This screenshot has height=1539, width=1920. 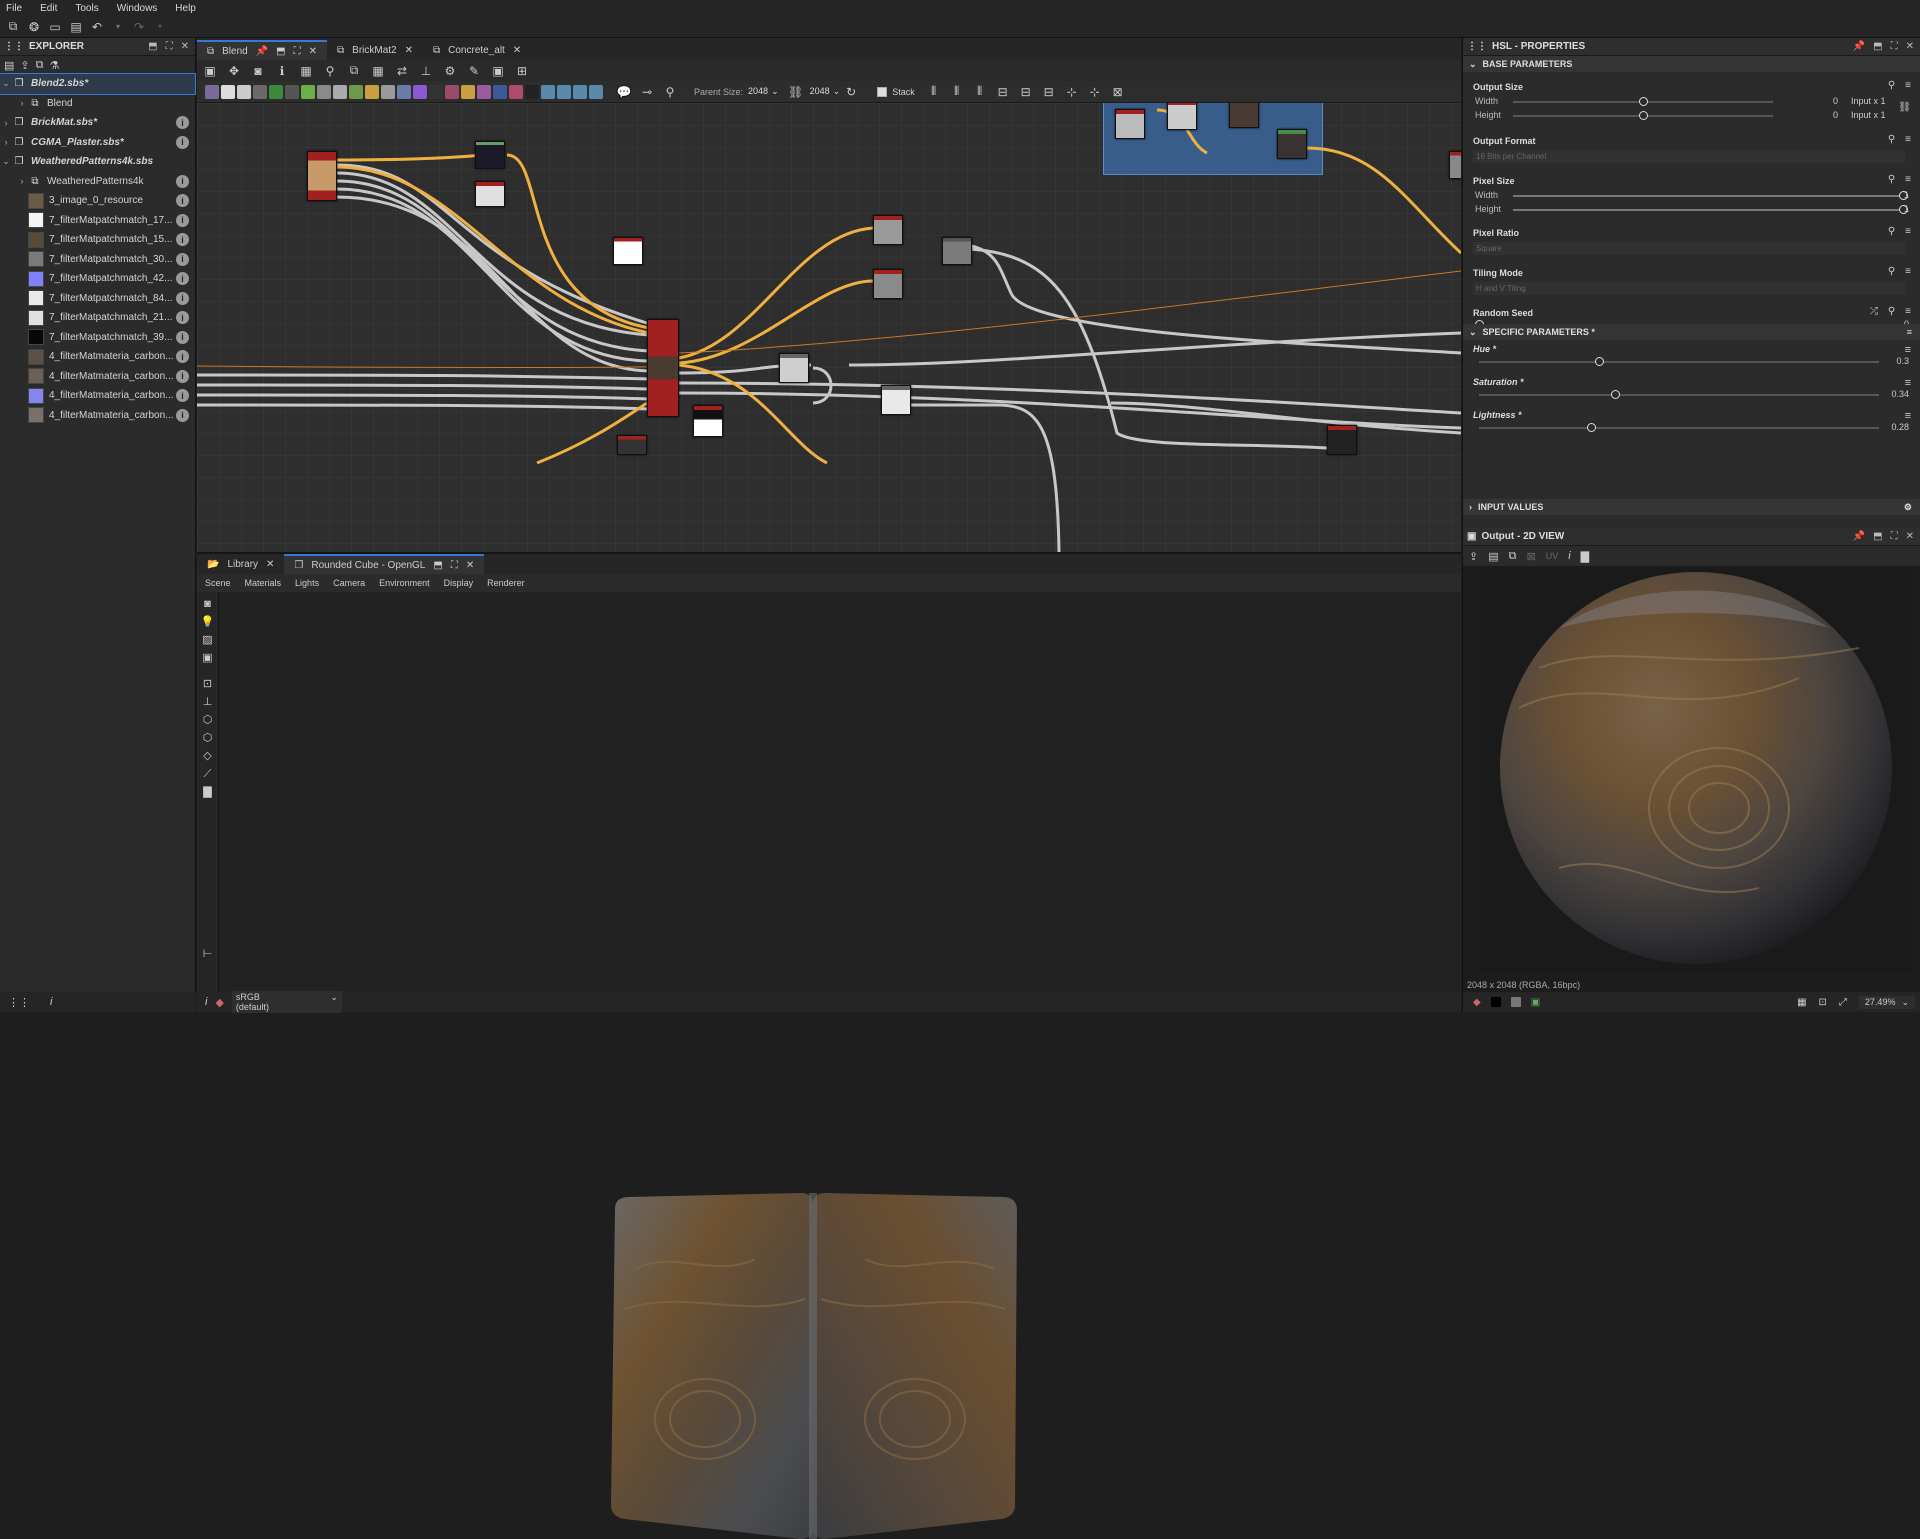 I want to click on pixel-width-slider, so click(x=1710, y=195).